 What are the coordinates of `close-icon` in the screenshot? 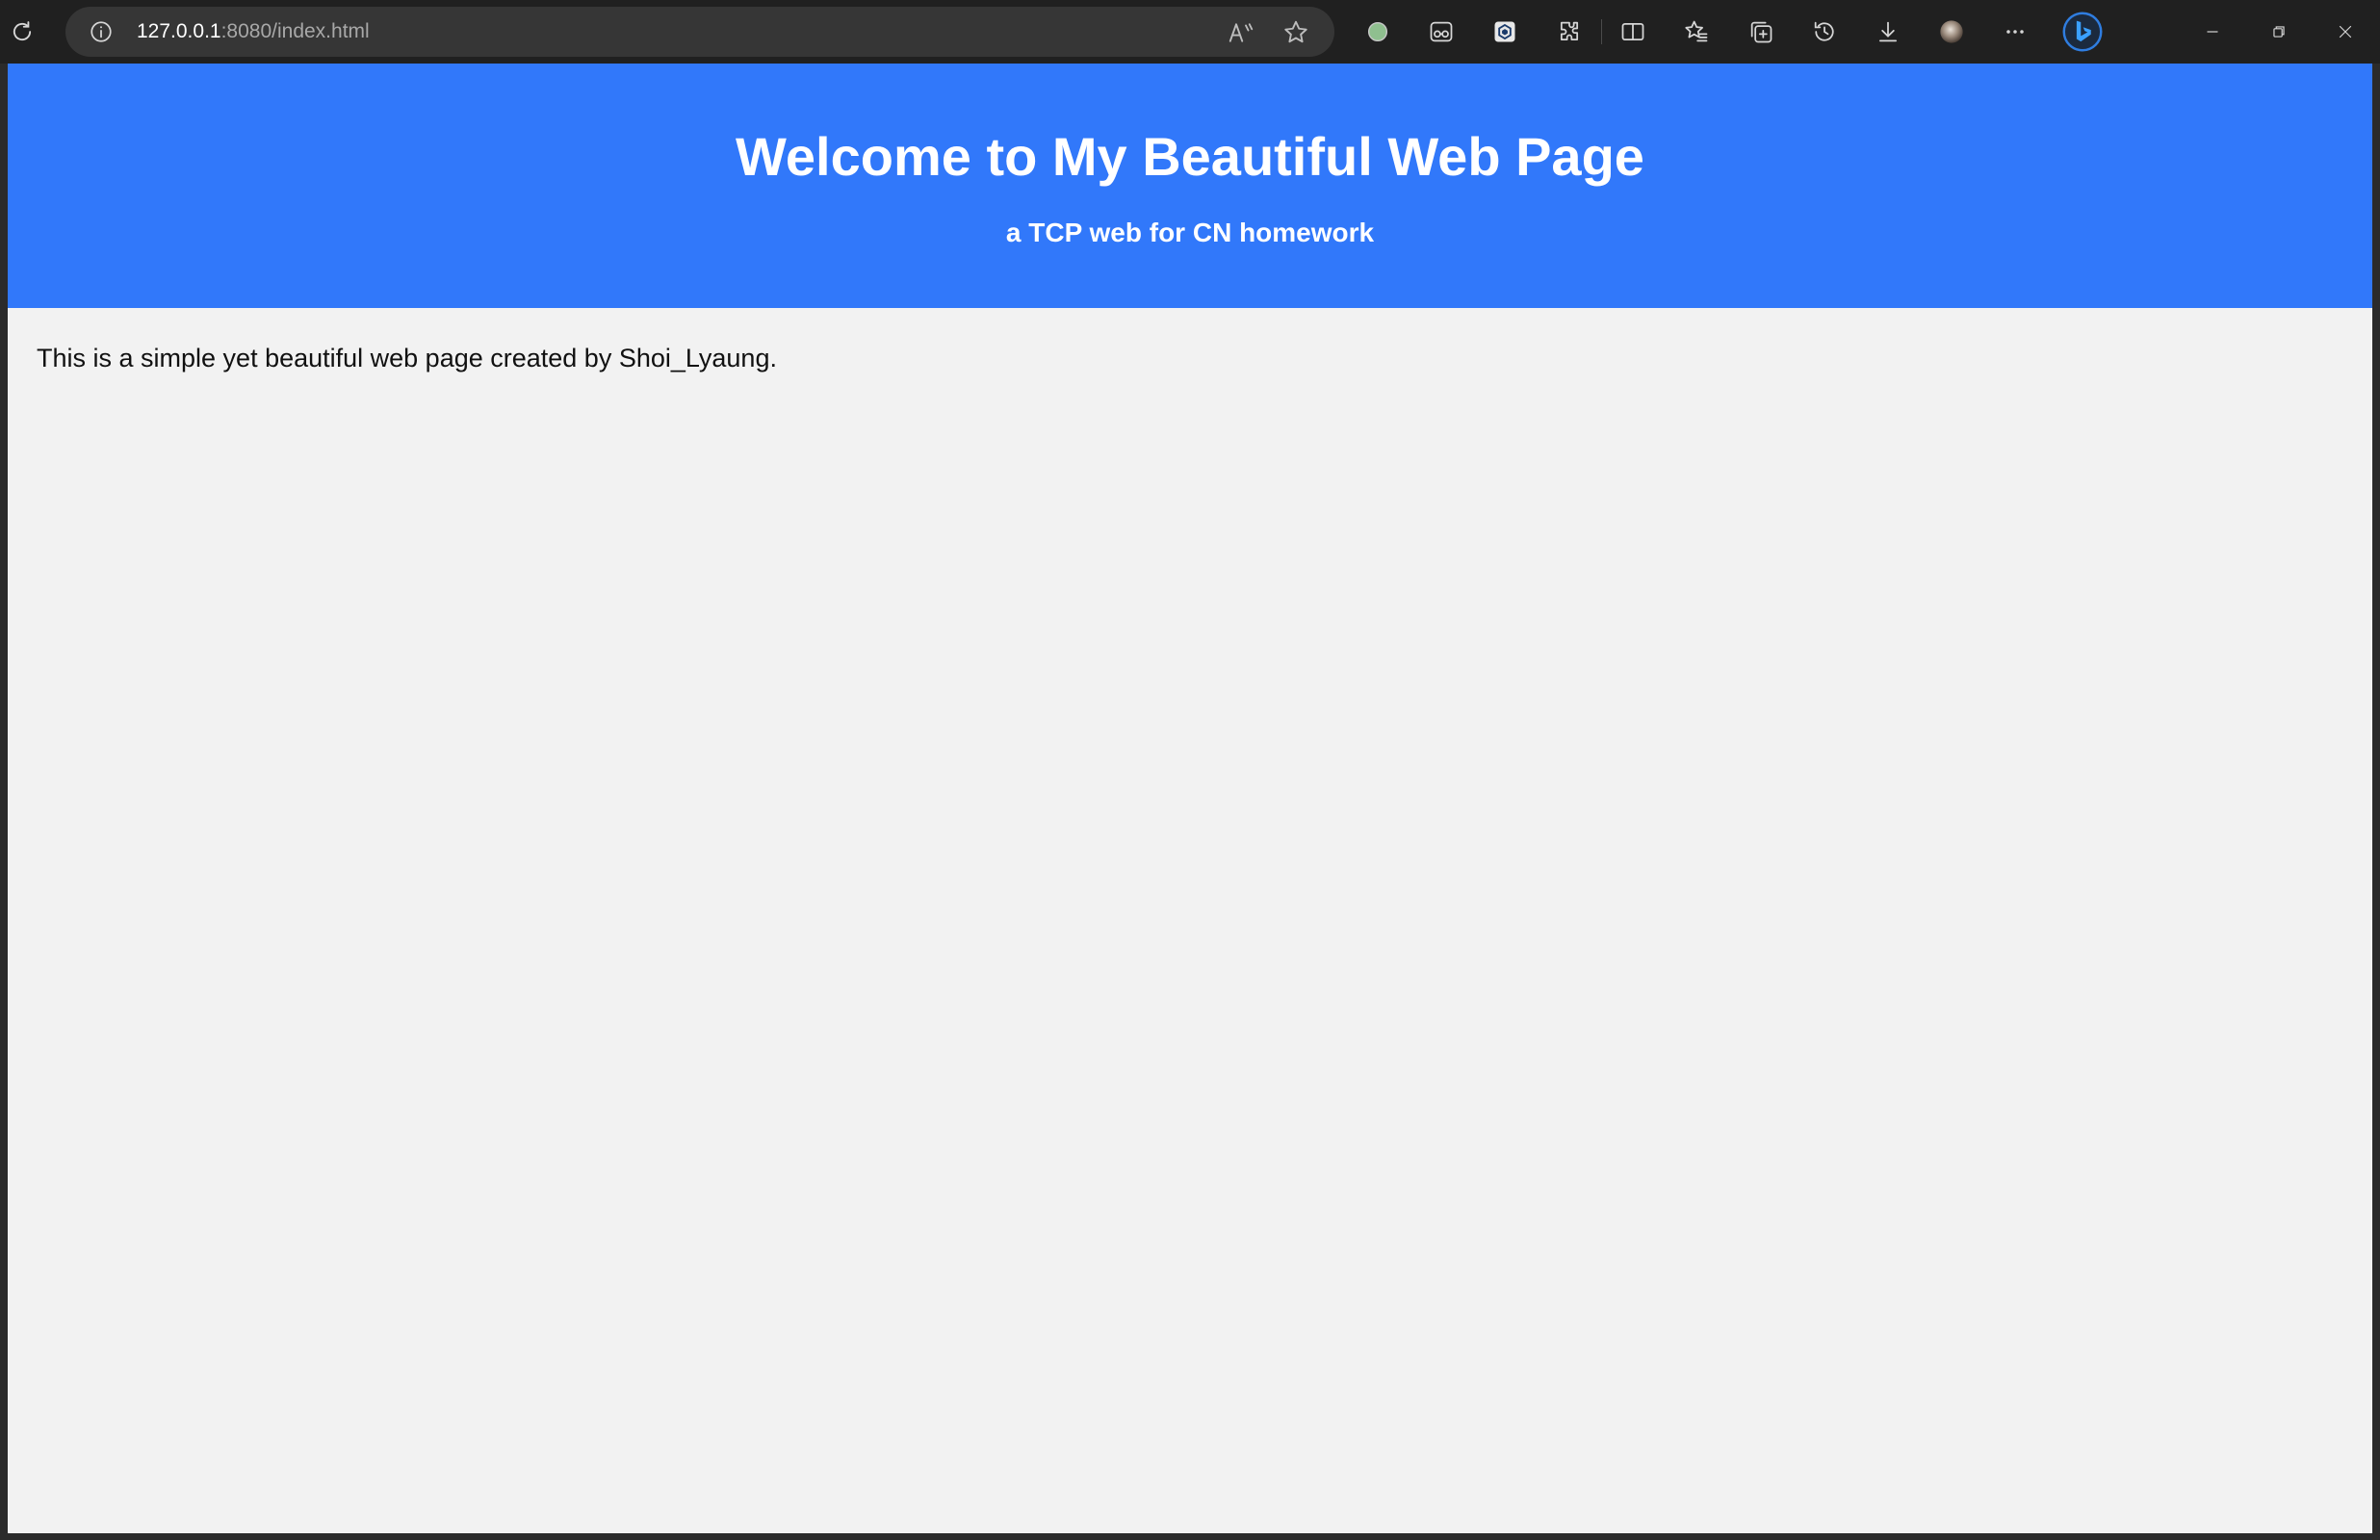 It's located at (2346, 31).